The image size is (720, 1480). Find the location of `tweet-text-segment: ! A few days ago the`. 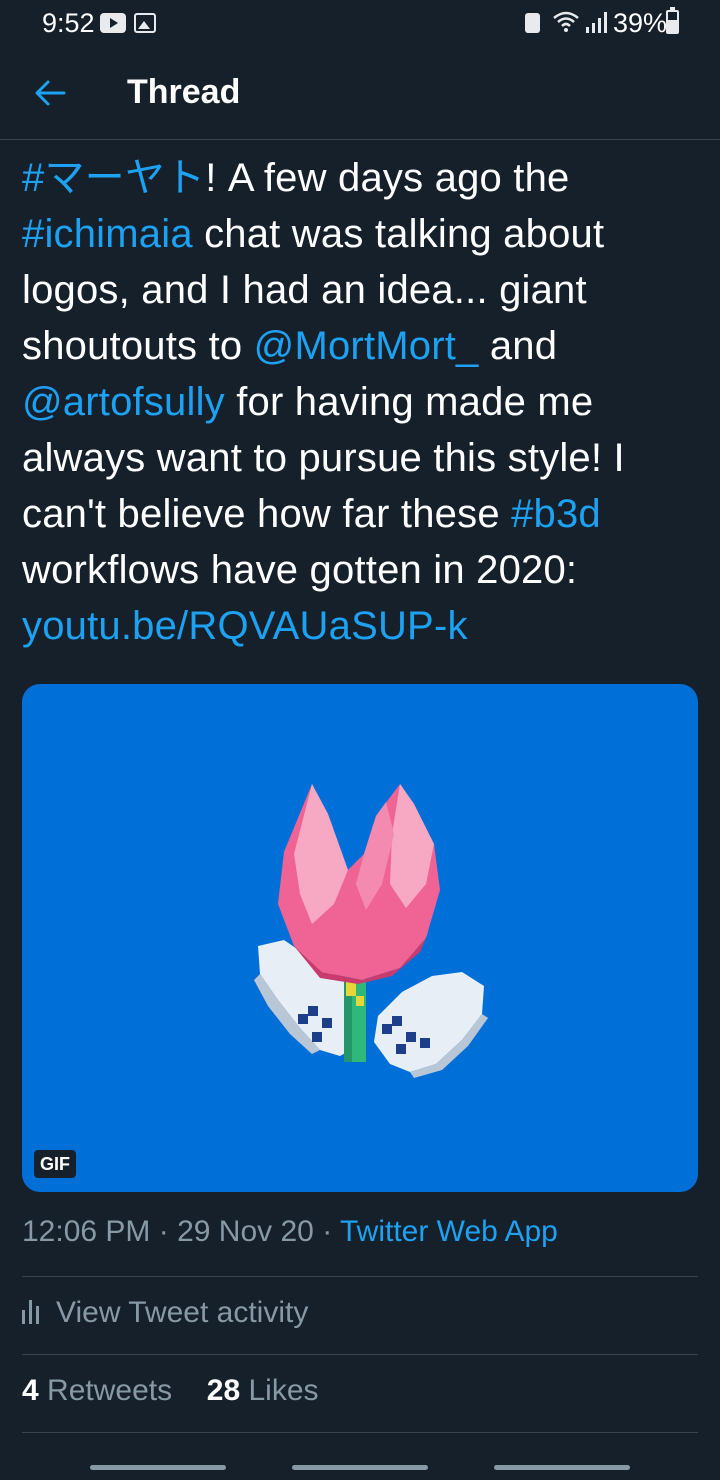

tweet-text-segment: ! A few days ago the is located at coordinates (387, 178).